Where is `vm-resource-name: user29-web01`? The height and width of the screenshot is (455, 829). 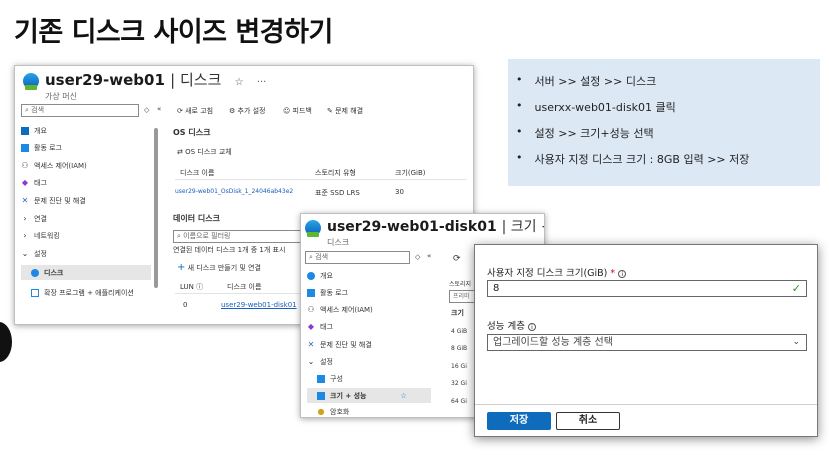
vm-resource-name: user29-web01 is located at coordinates (105, 80).